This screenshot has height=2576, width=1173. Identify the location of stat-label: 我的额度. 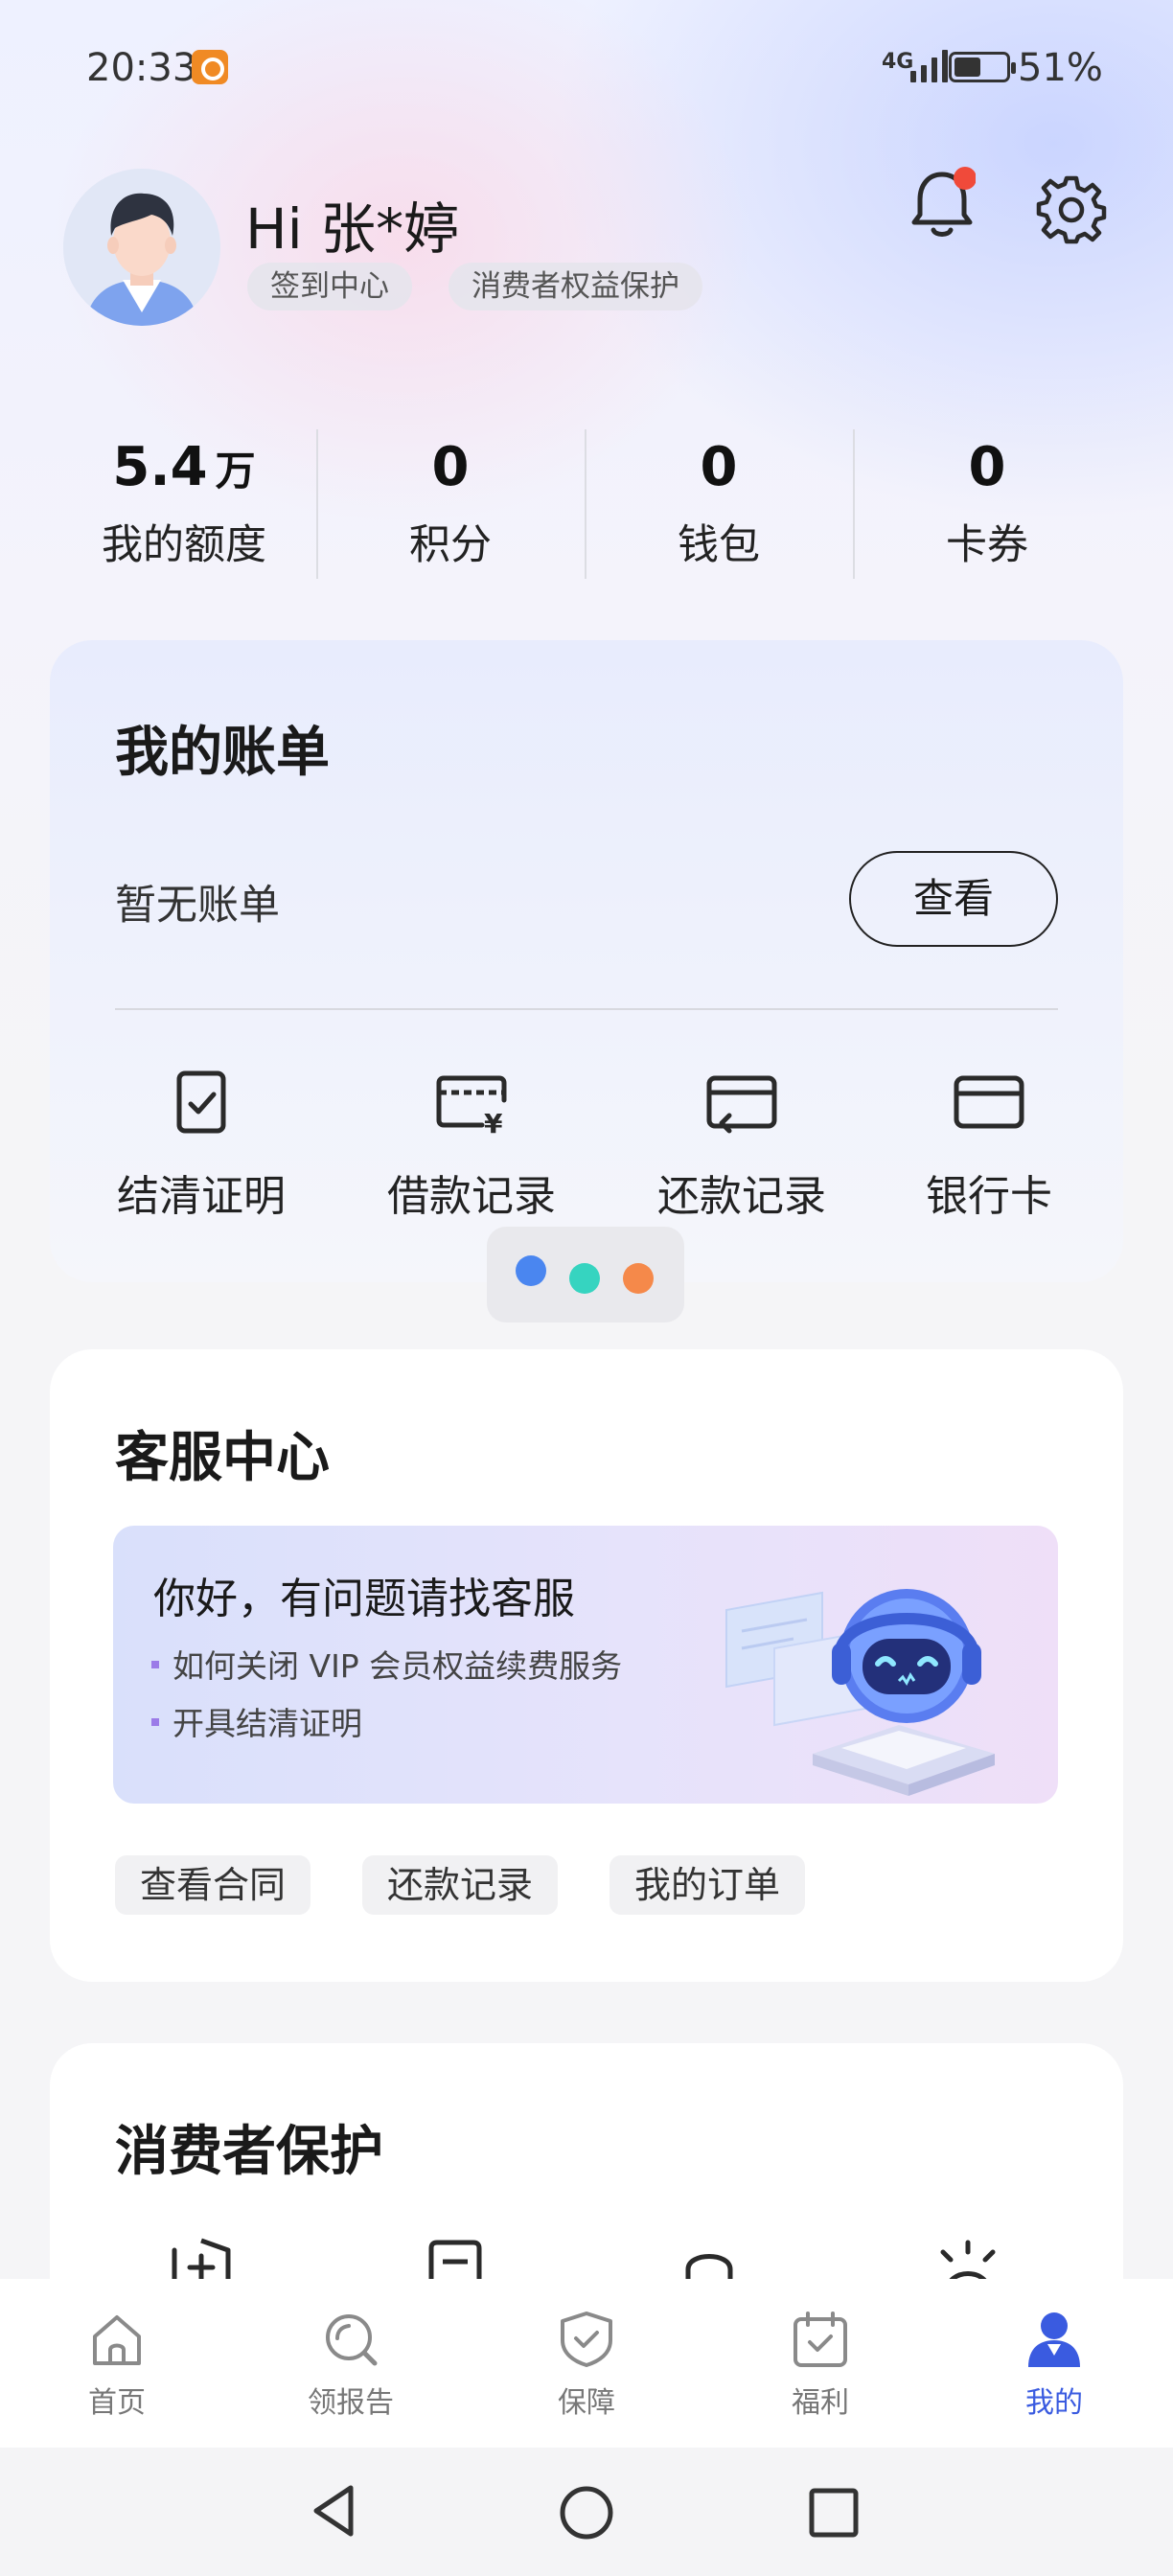
(184, 545).